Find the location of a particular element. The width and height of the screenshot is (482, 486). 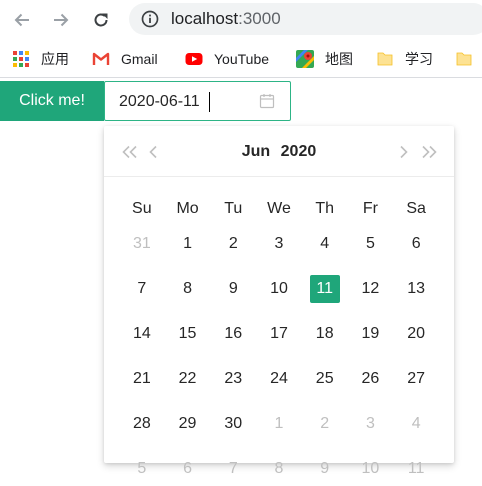

url-text: localhost:3000 is located at coordinates (226, 19).